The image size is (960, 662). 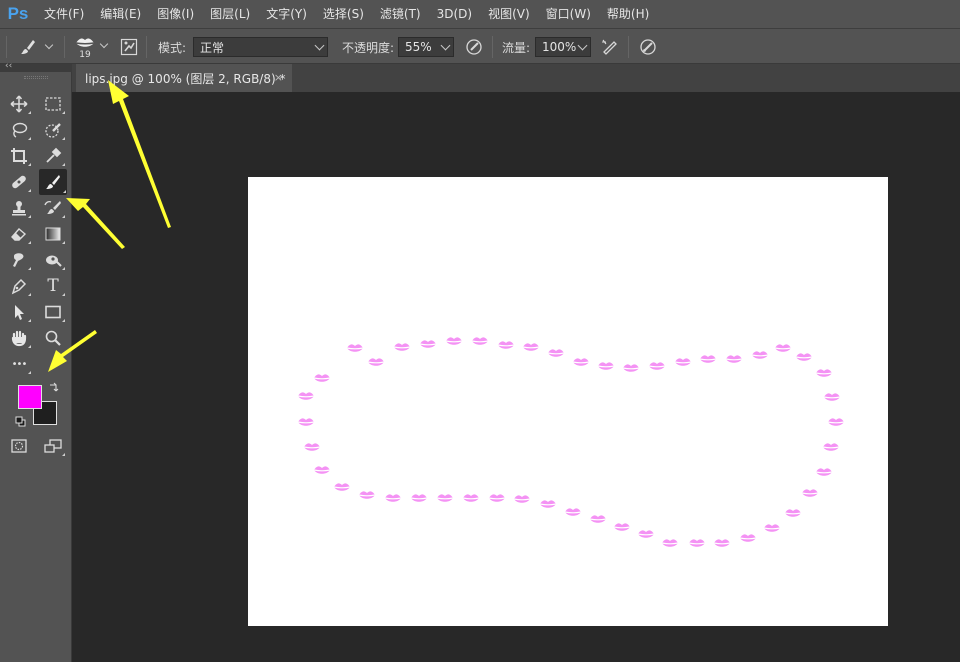 I want to click on toolbar-collapse-bar: ‹‹, so click(x=36, y=66).